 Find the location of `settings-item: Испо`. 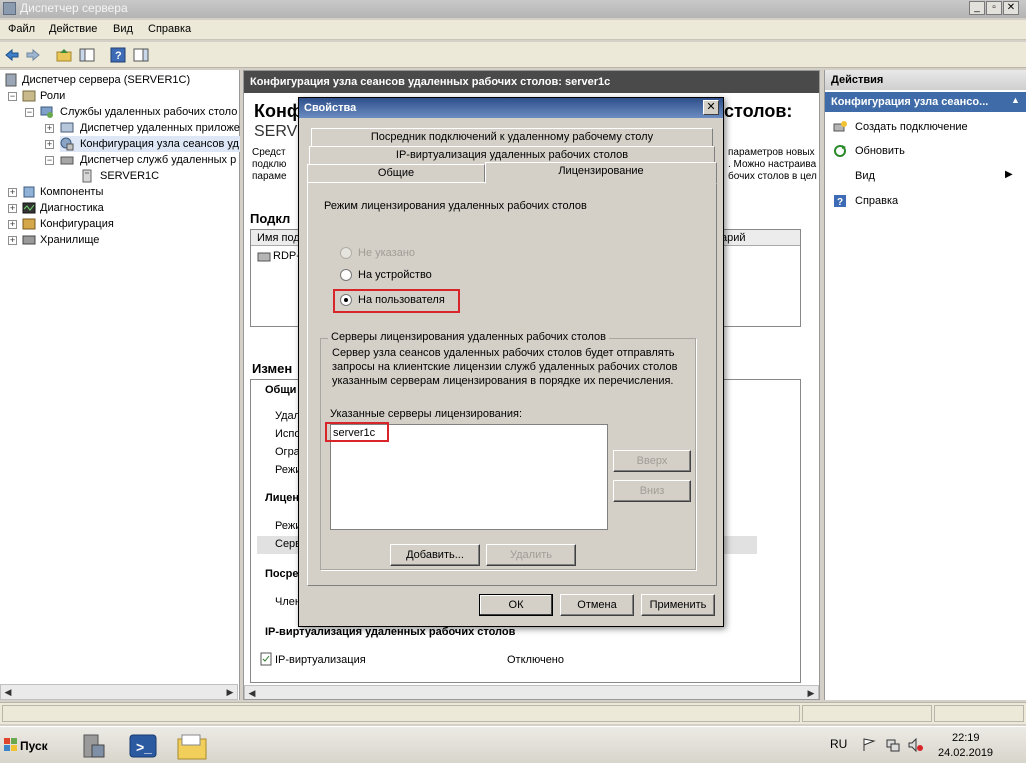

settings-item: Испо is located at coordinates (287, 434).